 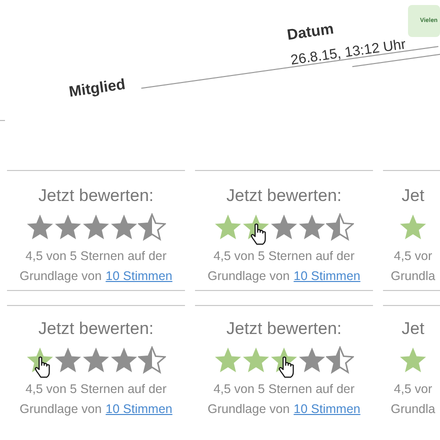 I want to click on member-label: Mitglied, so click(x=97, y=89).